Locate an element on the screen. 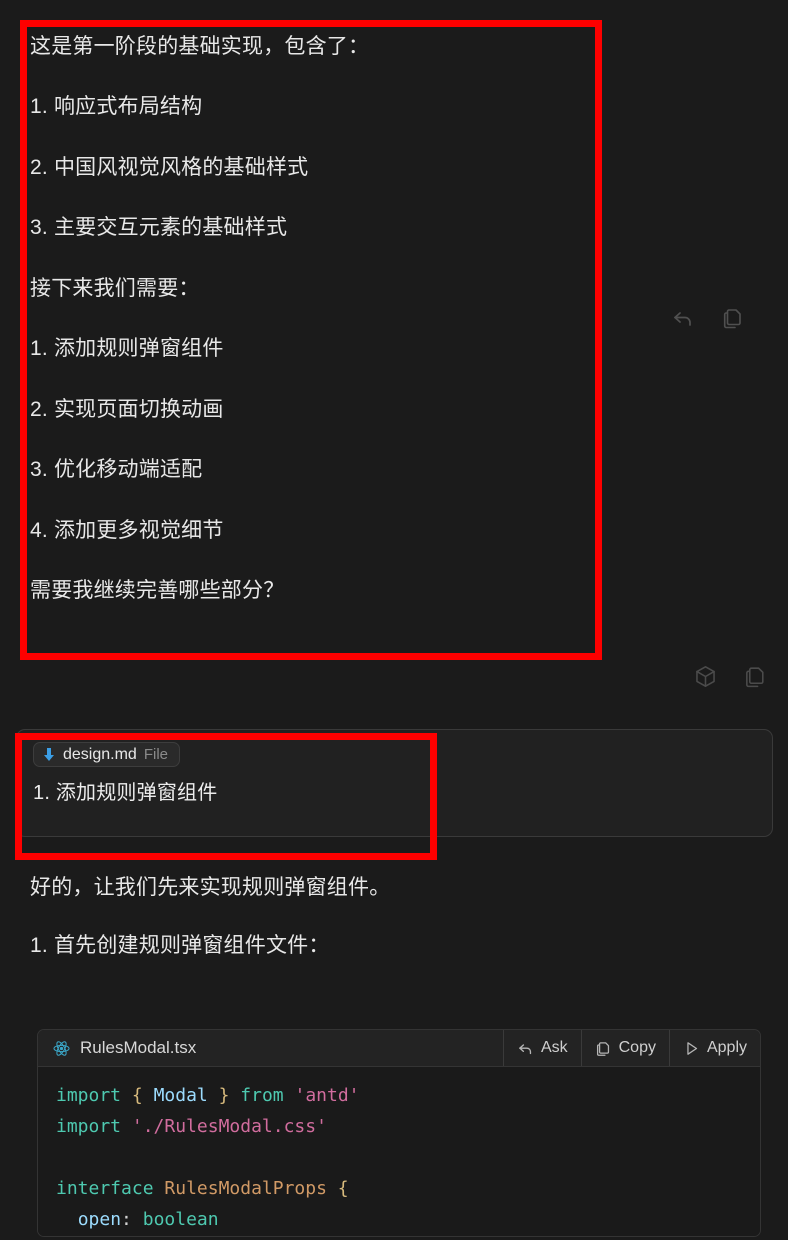 This screenshot has width=788, height=1240. assistant-paragraph: 2. 中国风视觉风格的基础样式 is located at coordinates (169, 167).